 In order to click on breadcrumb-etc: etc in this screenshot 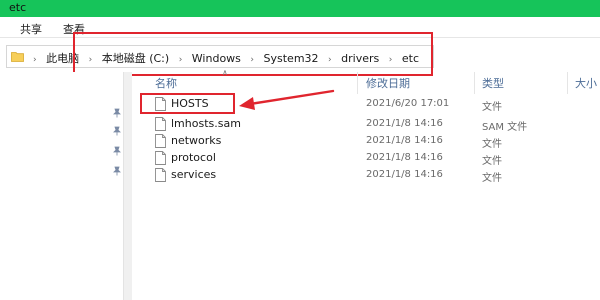, I will do `click(410, 58)`.